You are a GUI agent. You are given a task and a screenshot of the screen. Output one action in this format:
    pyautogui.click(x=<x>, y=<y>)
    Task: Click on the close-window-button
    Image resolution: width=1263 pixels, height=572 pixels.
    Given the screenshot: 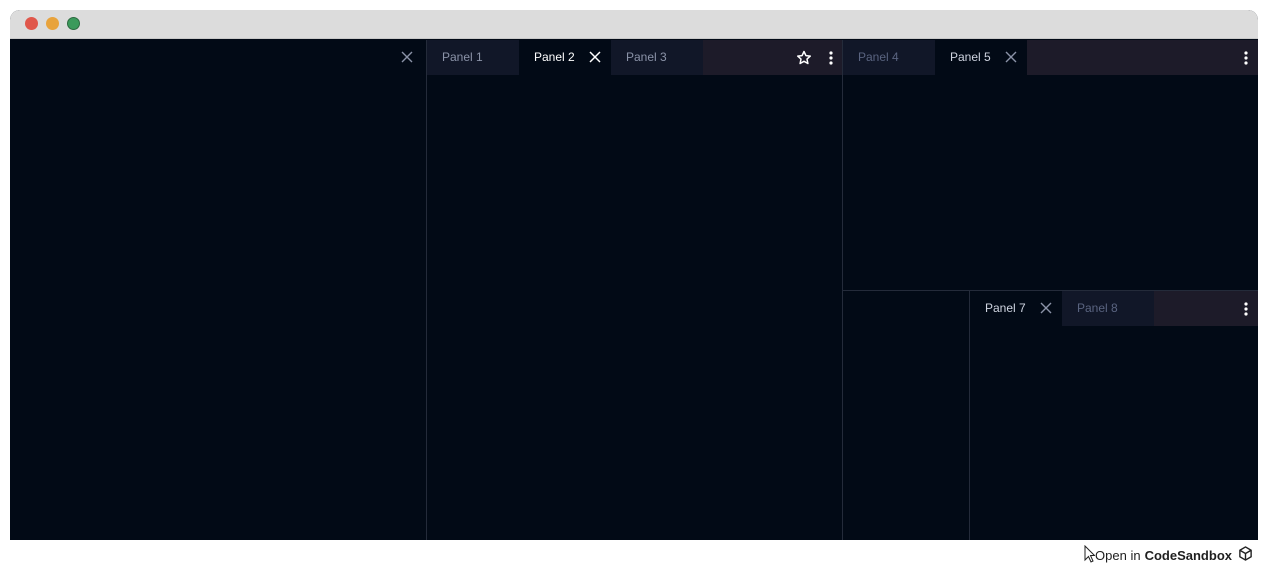 What is the action you would take?
    pyautogui.click(x=31, y=23)
    